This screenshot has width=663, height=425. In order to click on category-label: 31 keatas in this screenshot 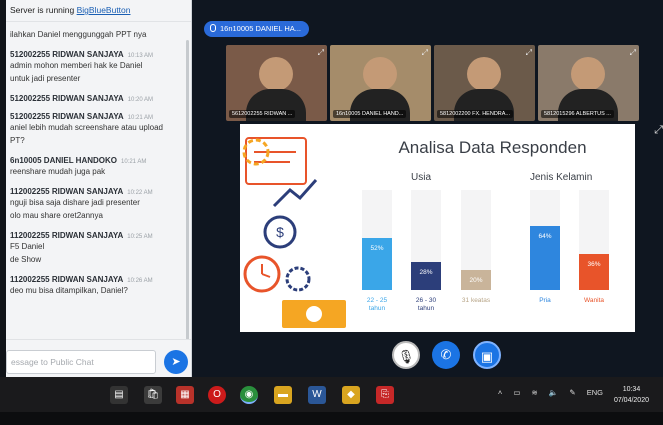, I will do `click(476, 300)`.